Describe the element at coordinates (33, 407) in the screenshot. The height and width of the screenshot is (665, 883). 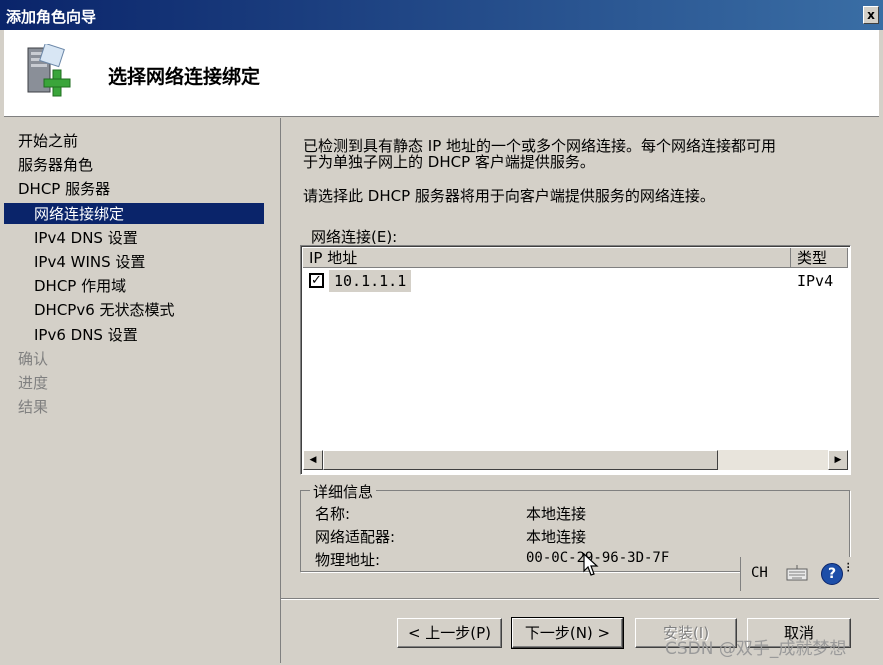
I see `step-results: 结果` at that location.